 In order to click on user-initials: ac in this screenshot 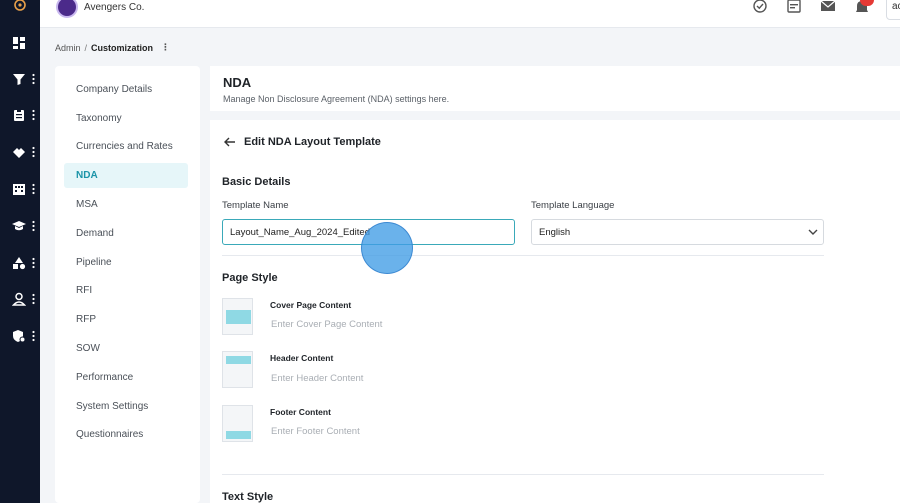, I will do `click(896, 6)`.